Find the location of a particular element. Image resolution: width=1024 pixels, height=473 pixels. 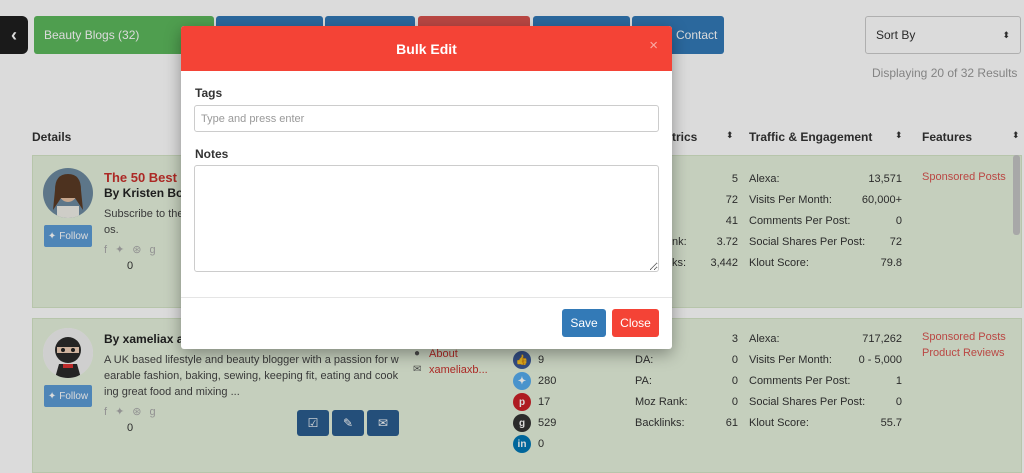

modal-title: Bulk Edit is located at coordinates (426, 48).